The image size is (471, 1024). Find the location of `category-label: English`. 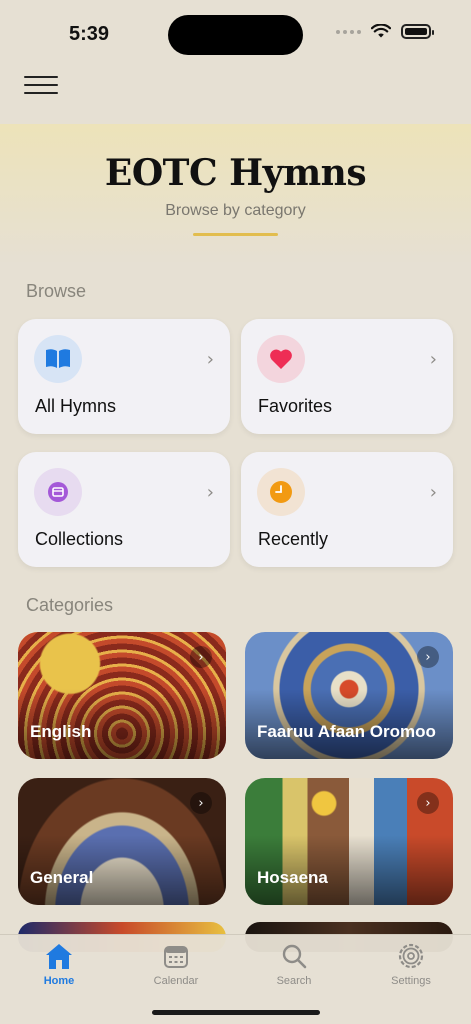

category-label: English is located at coordinates (61, 731).